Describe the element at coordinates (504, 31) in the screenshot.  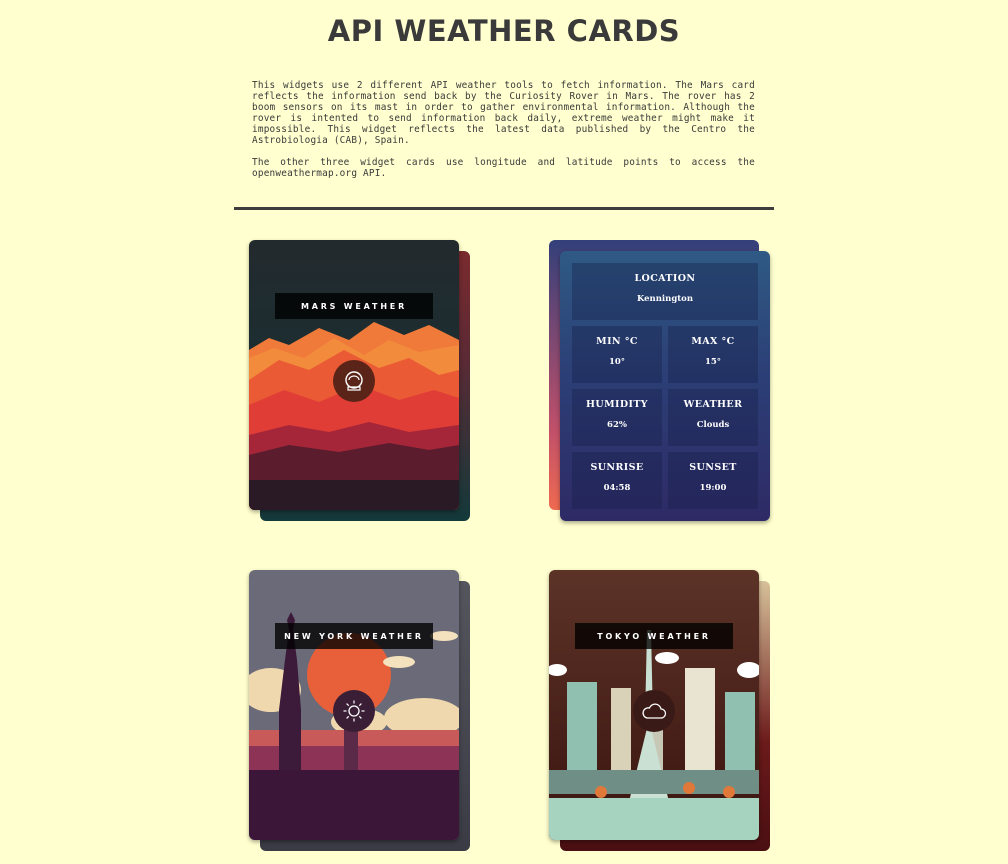
I see `page-title: API WEATHER CARDS` at that location.